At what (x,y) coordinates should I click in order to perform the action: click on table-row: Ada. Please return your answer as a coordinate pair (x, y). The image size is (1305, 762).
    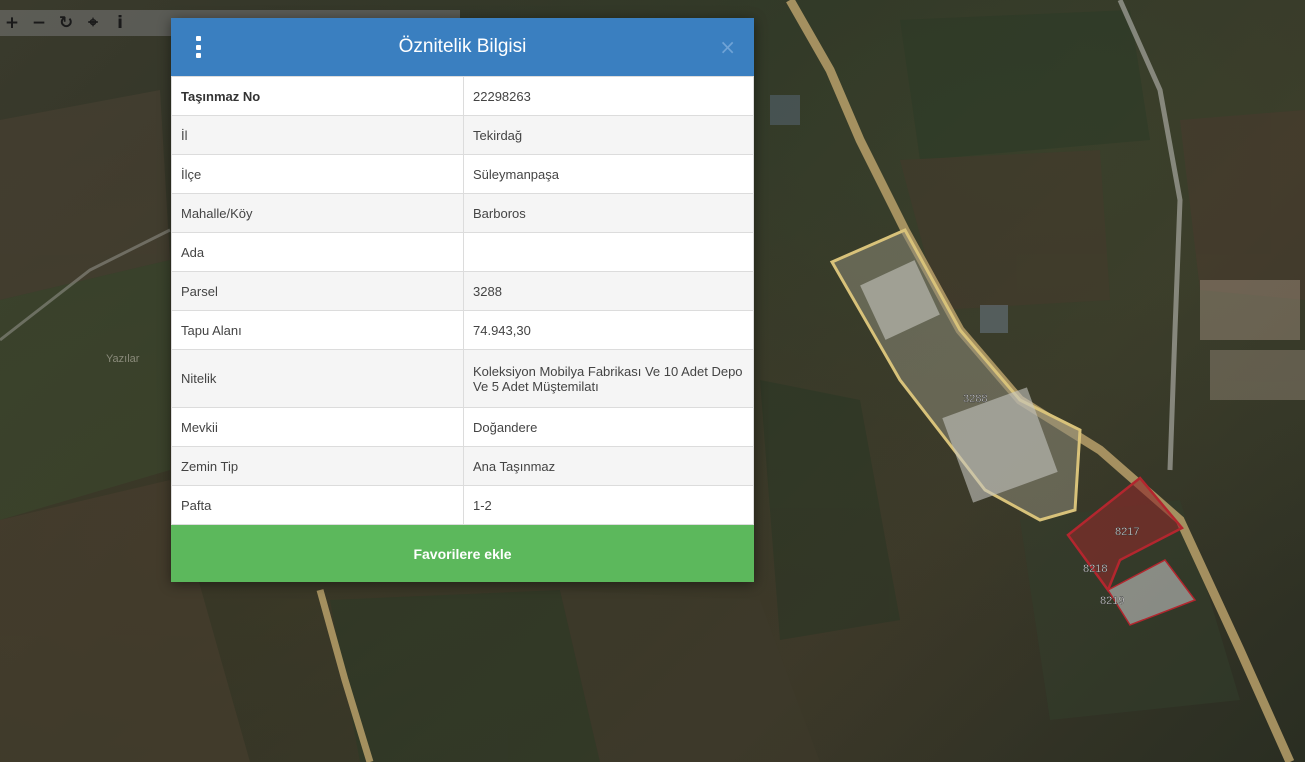
    Looking at the image, I should click on (462, 252).